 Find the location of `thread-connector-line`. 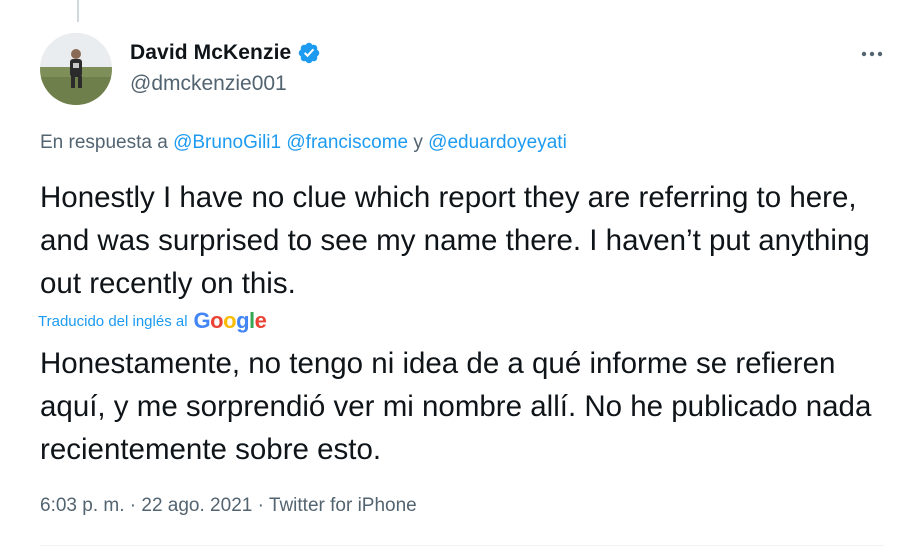

thread-connector-line is located at coordinates (78, 11).